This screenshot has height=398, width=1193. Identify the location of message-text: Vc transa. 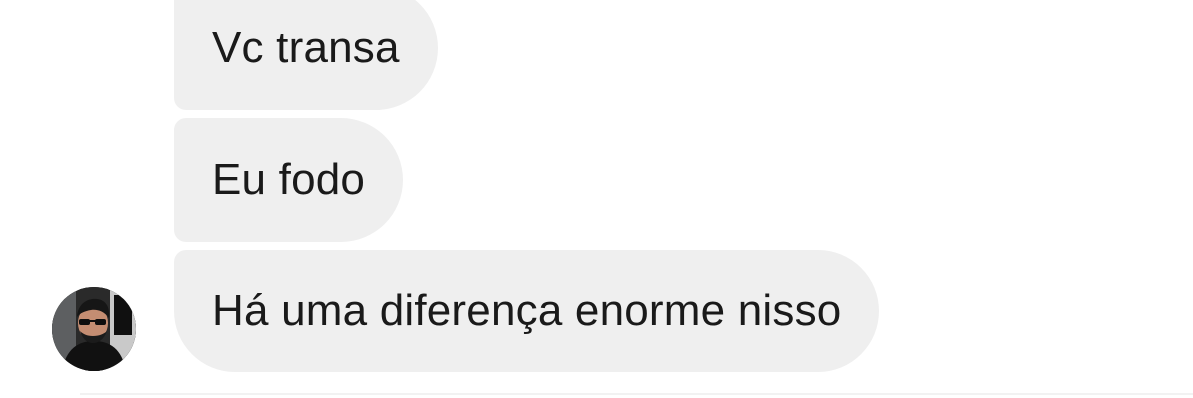
(306, 47).